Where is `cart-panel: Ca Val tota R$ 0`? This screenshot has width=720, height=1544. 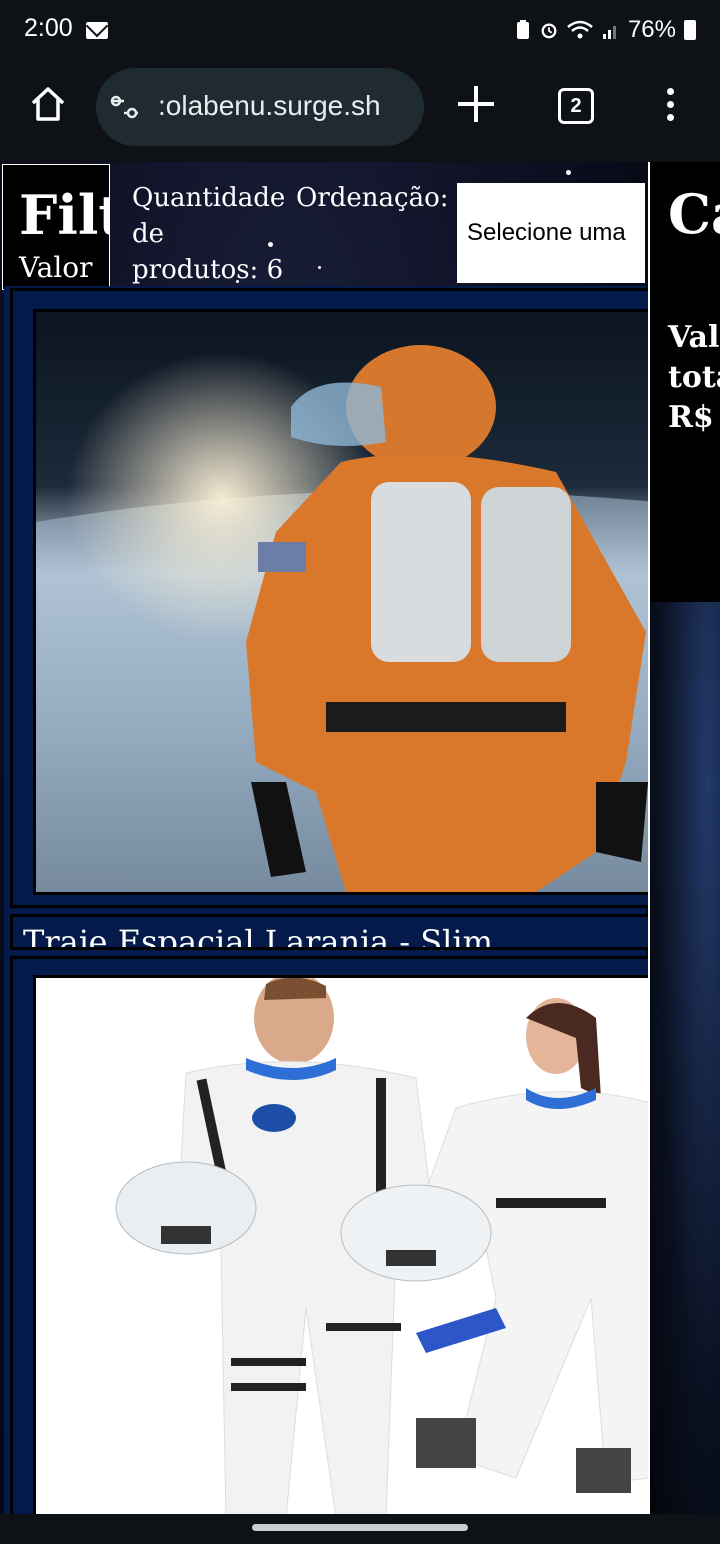 cart-panel: Ca Val tota R$ 0 is located at coordinates (684, 838).